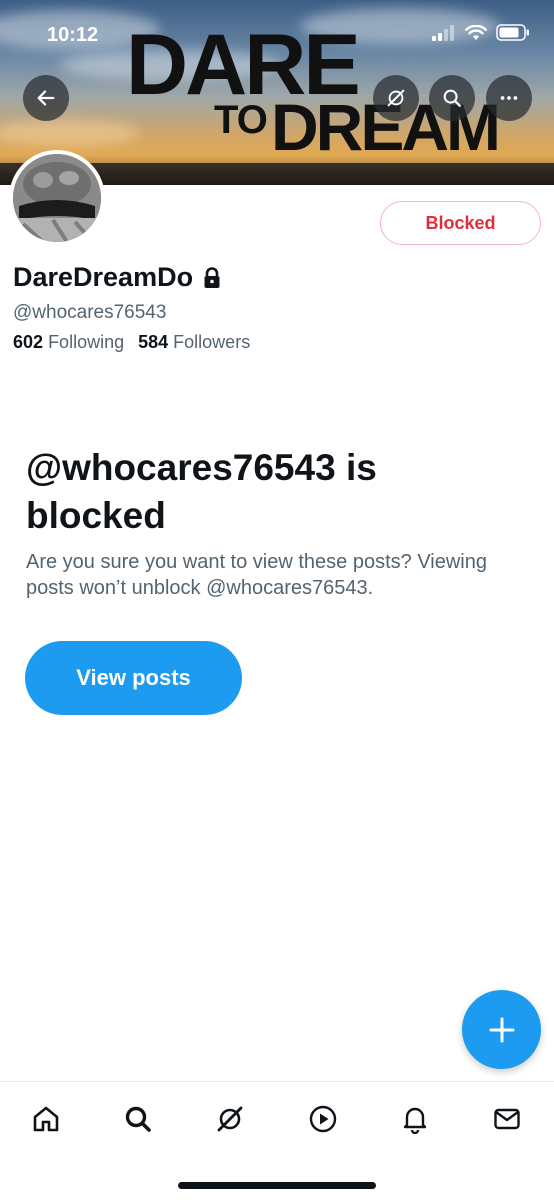 The height and width of the screenshot is (1200, 554). What do you see at coordinates (443, 32) in the screenshot?
I see `signal-icon` at bounding box center [443, 32].